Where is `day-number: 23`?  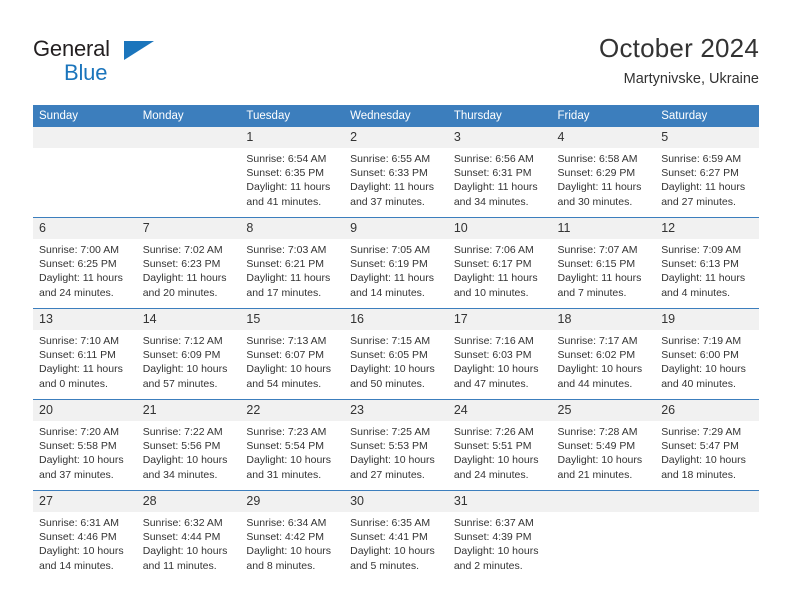 day-number: 23 is located at coordinates (396, 410).